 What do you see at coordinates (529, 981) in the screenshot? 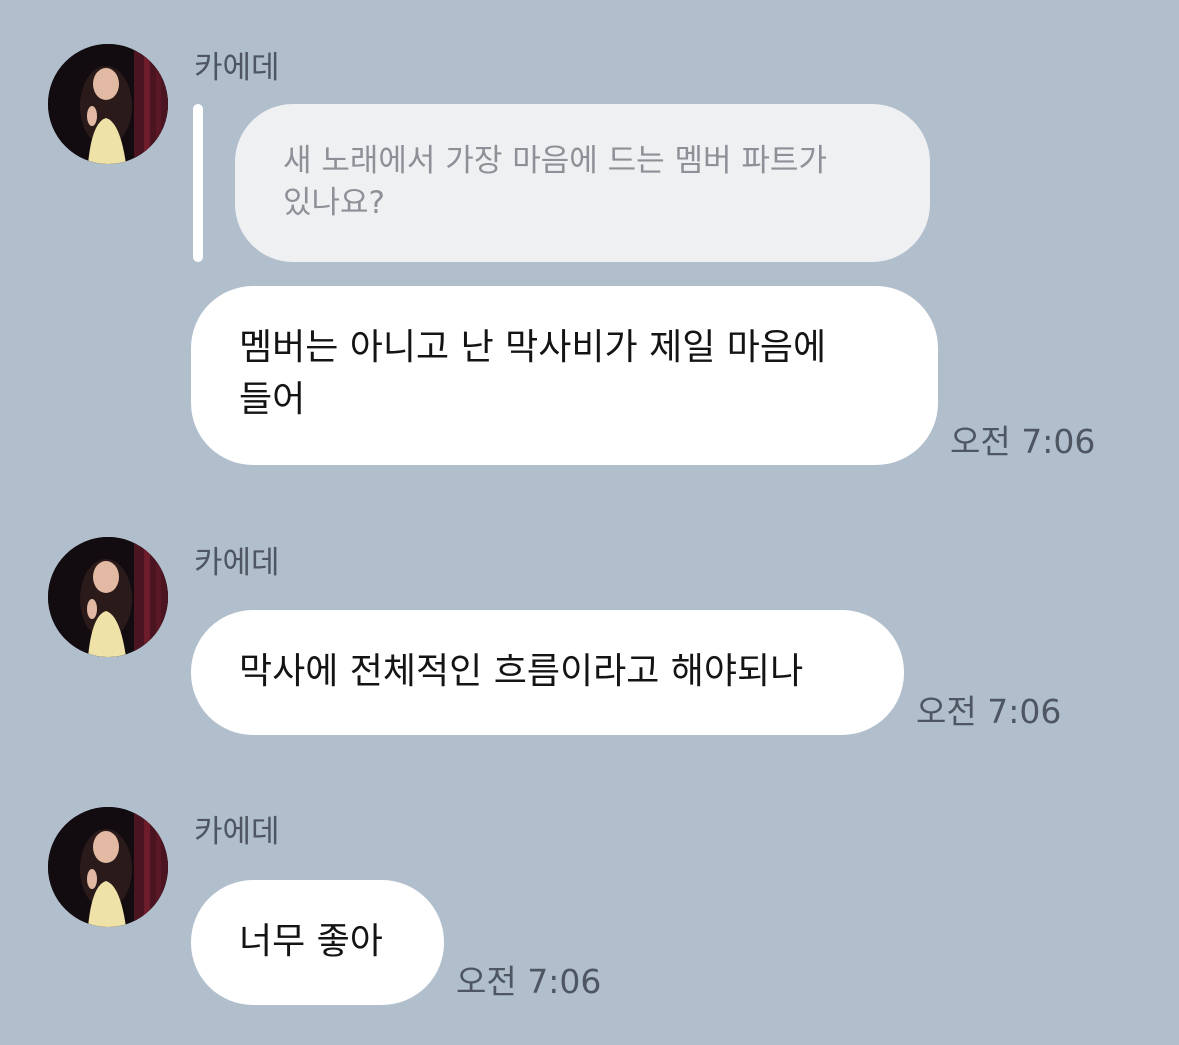
I see `message-timestamp: 오전 7:06` at bounding box center [529, 981].